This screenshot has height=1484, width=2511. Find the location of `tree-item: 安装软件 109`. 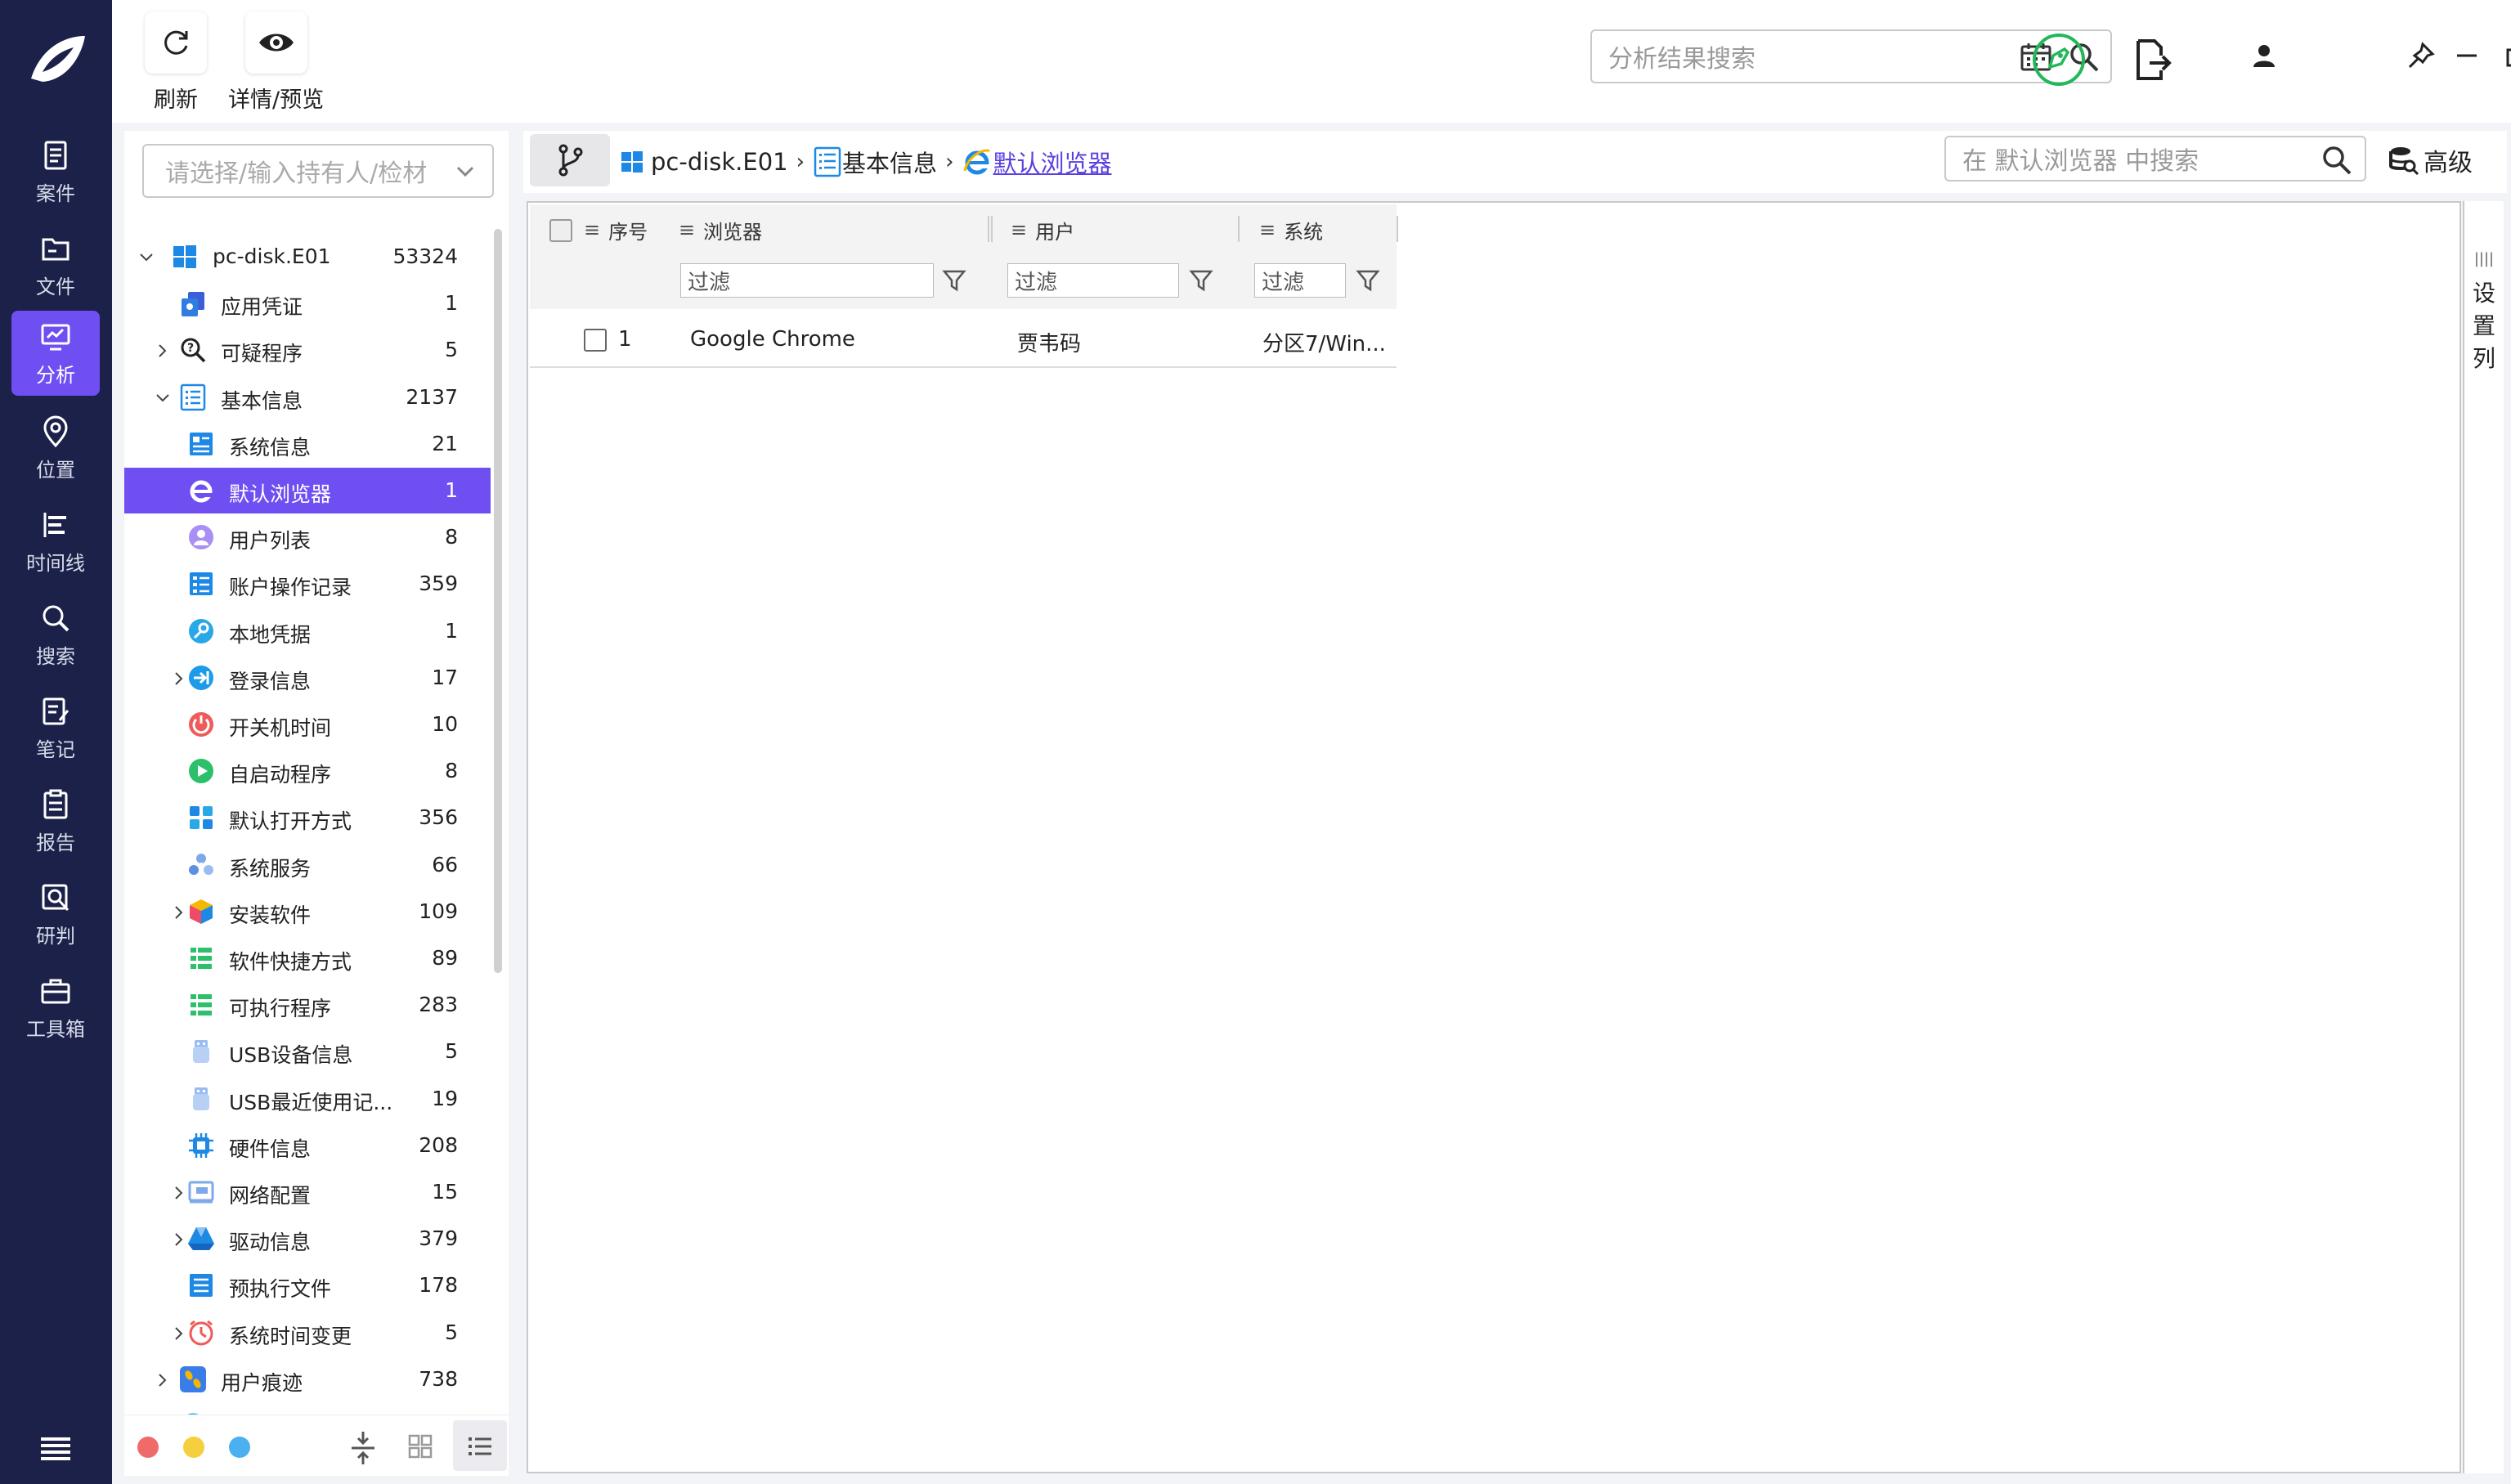

tree-item: 安装软件 109 is located at coordinates (307, 912).